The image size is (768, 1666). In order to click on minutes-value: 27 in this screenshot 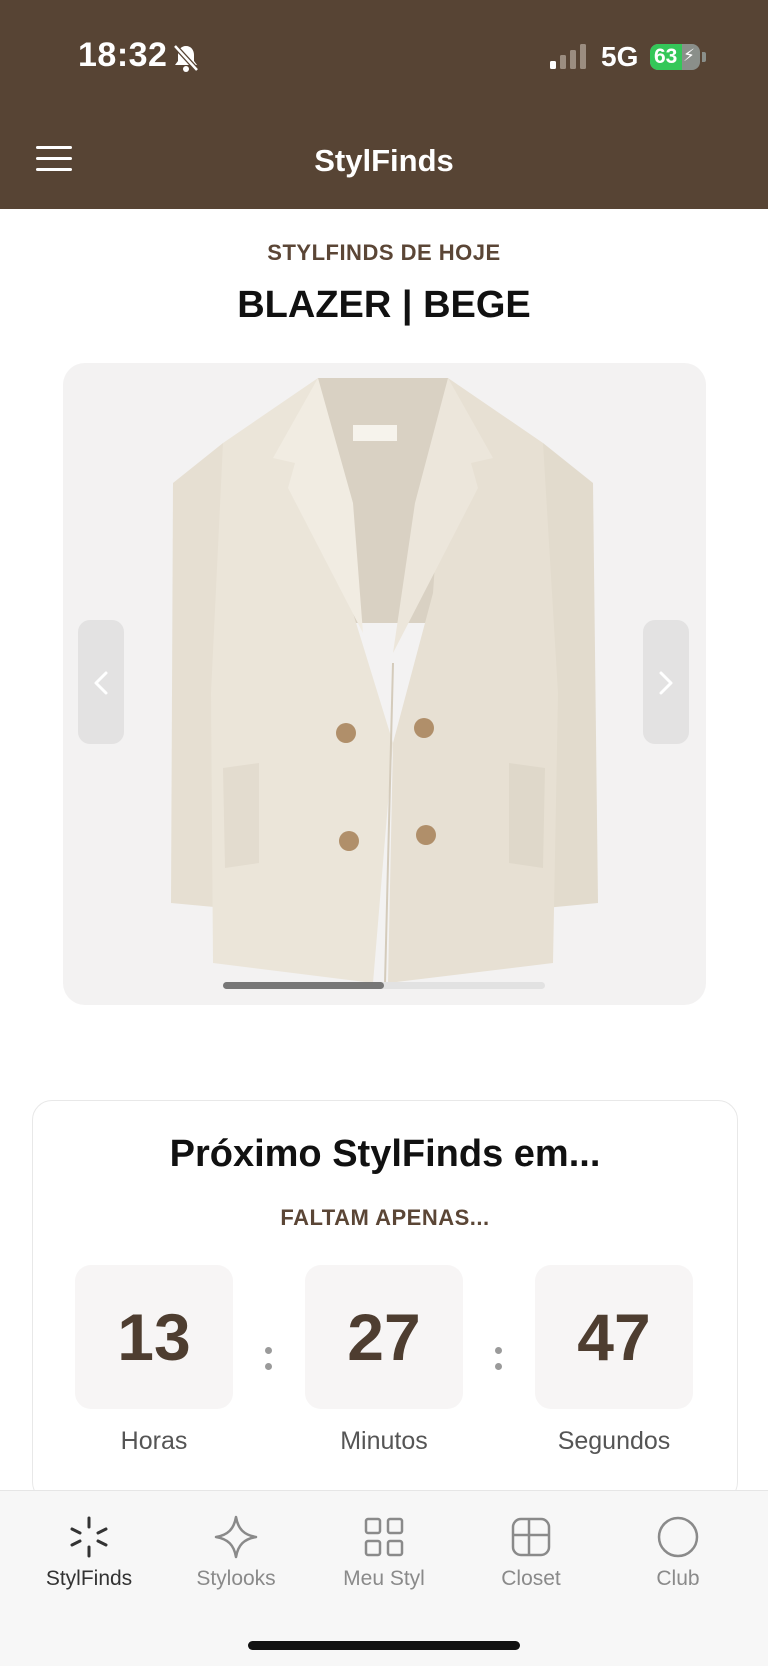, I will do `click(384, 1337)`.